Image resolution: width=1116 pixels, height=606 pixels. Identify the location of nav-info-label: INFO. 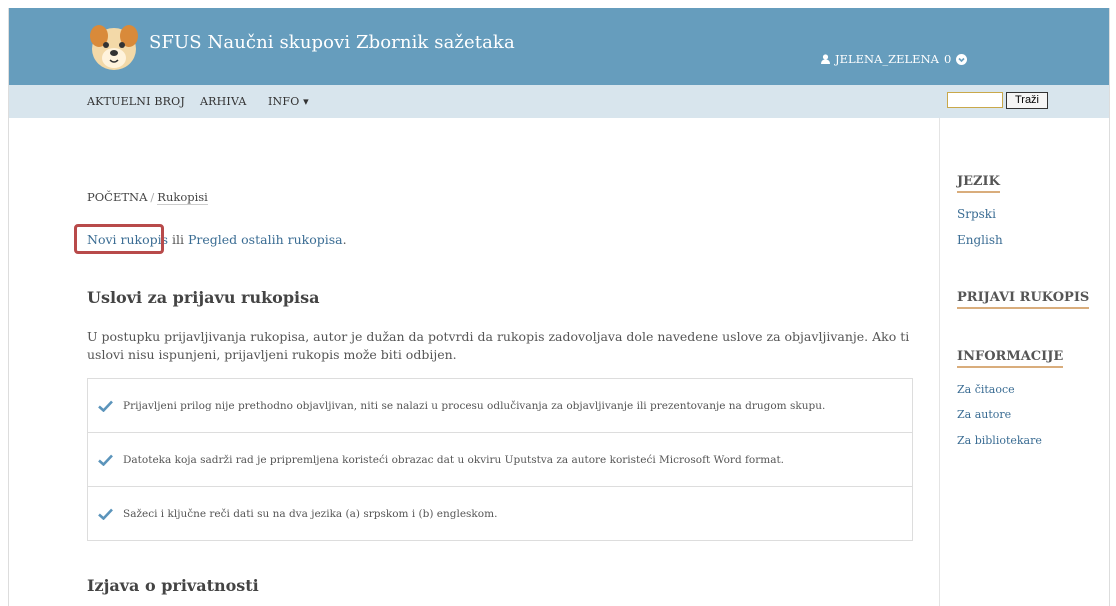
(284, 101).